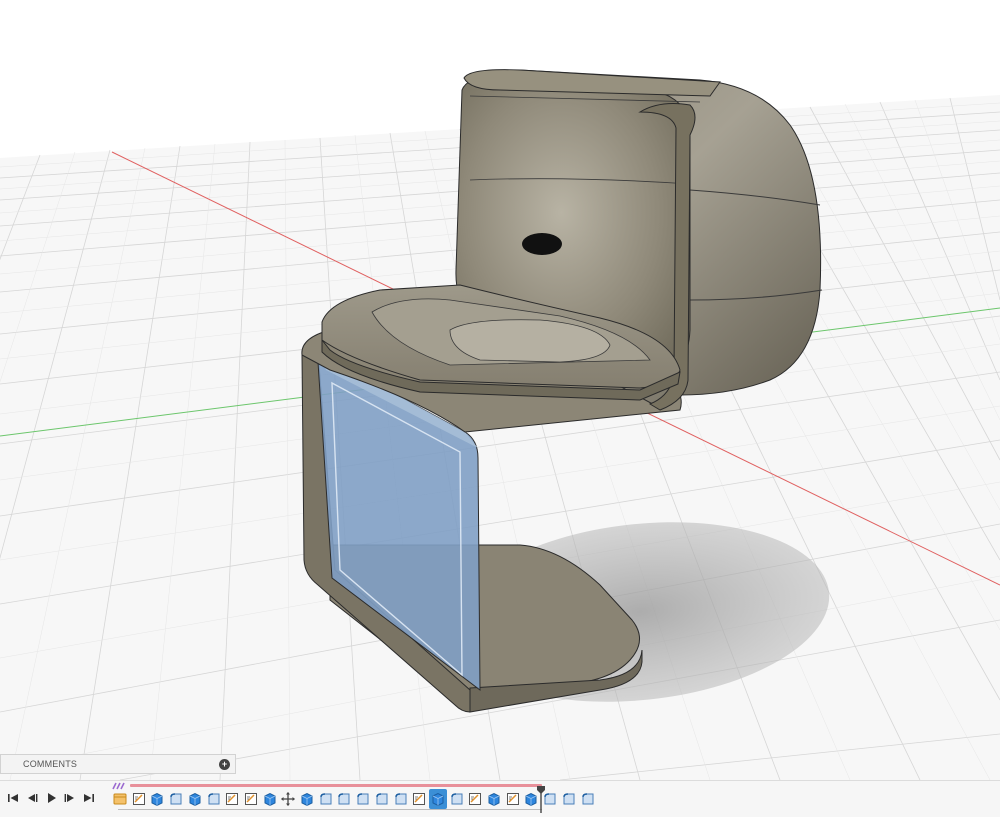  I want to click on timeline-baseline, so click(330, 809).